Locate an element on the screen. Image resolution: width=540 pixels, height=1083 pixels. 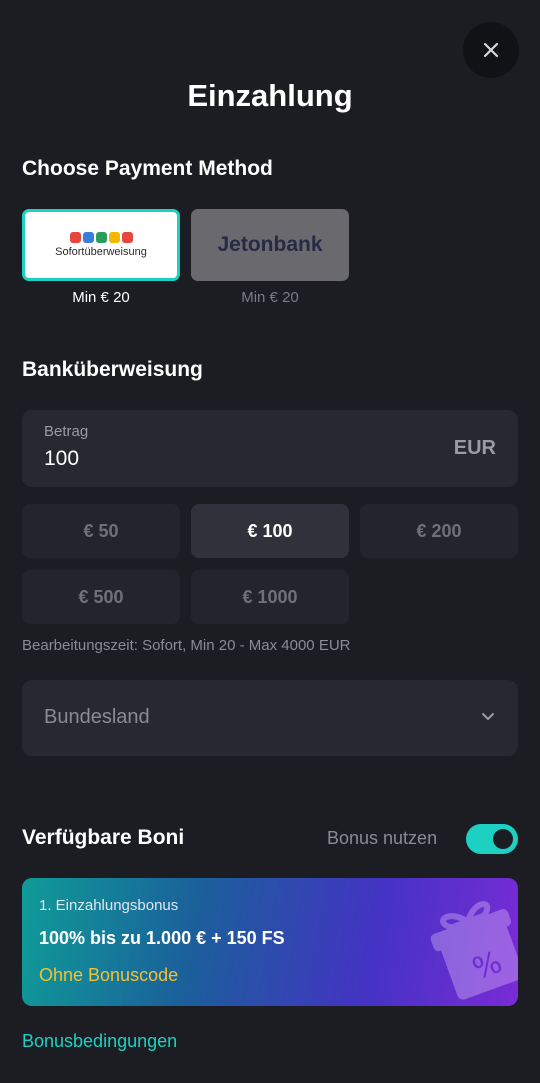
close-button is located at coordinates (491, 50).